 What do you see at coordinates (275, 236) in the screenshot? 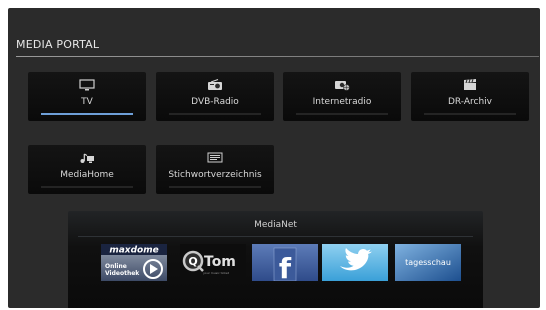
I see `medianet-divider` at bounding box center [275, 236].